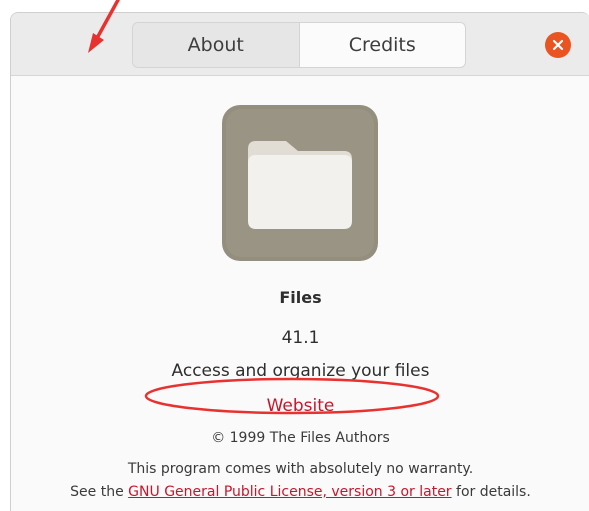 This screenshot has height=511, width=589. Describe the element at coordinates (99, 492) in the screenshot. I see `license-prefix: See the` at that location.